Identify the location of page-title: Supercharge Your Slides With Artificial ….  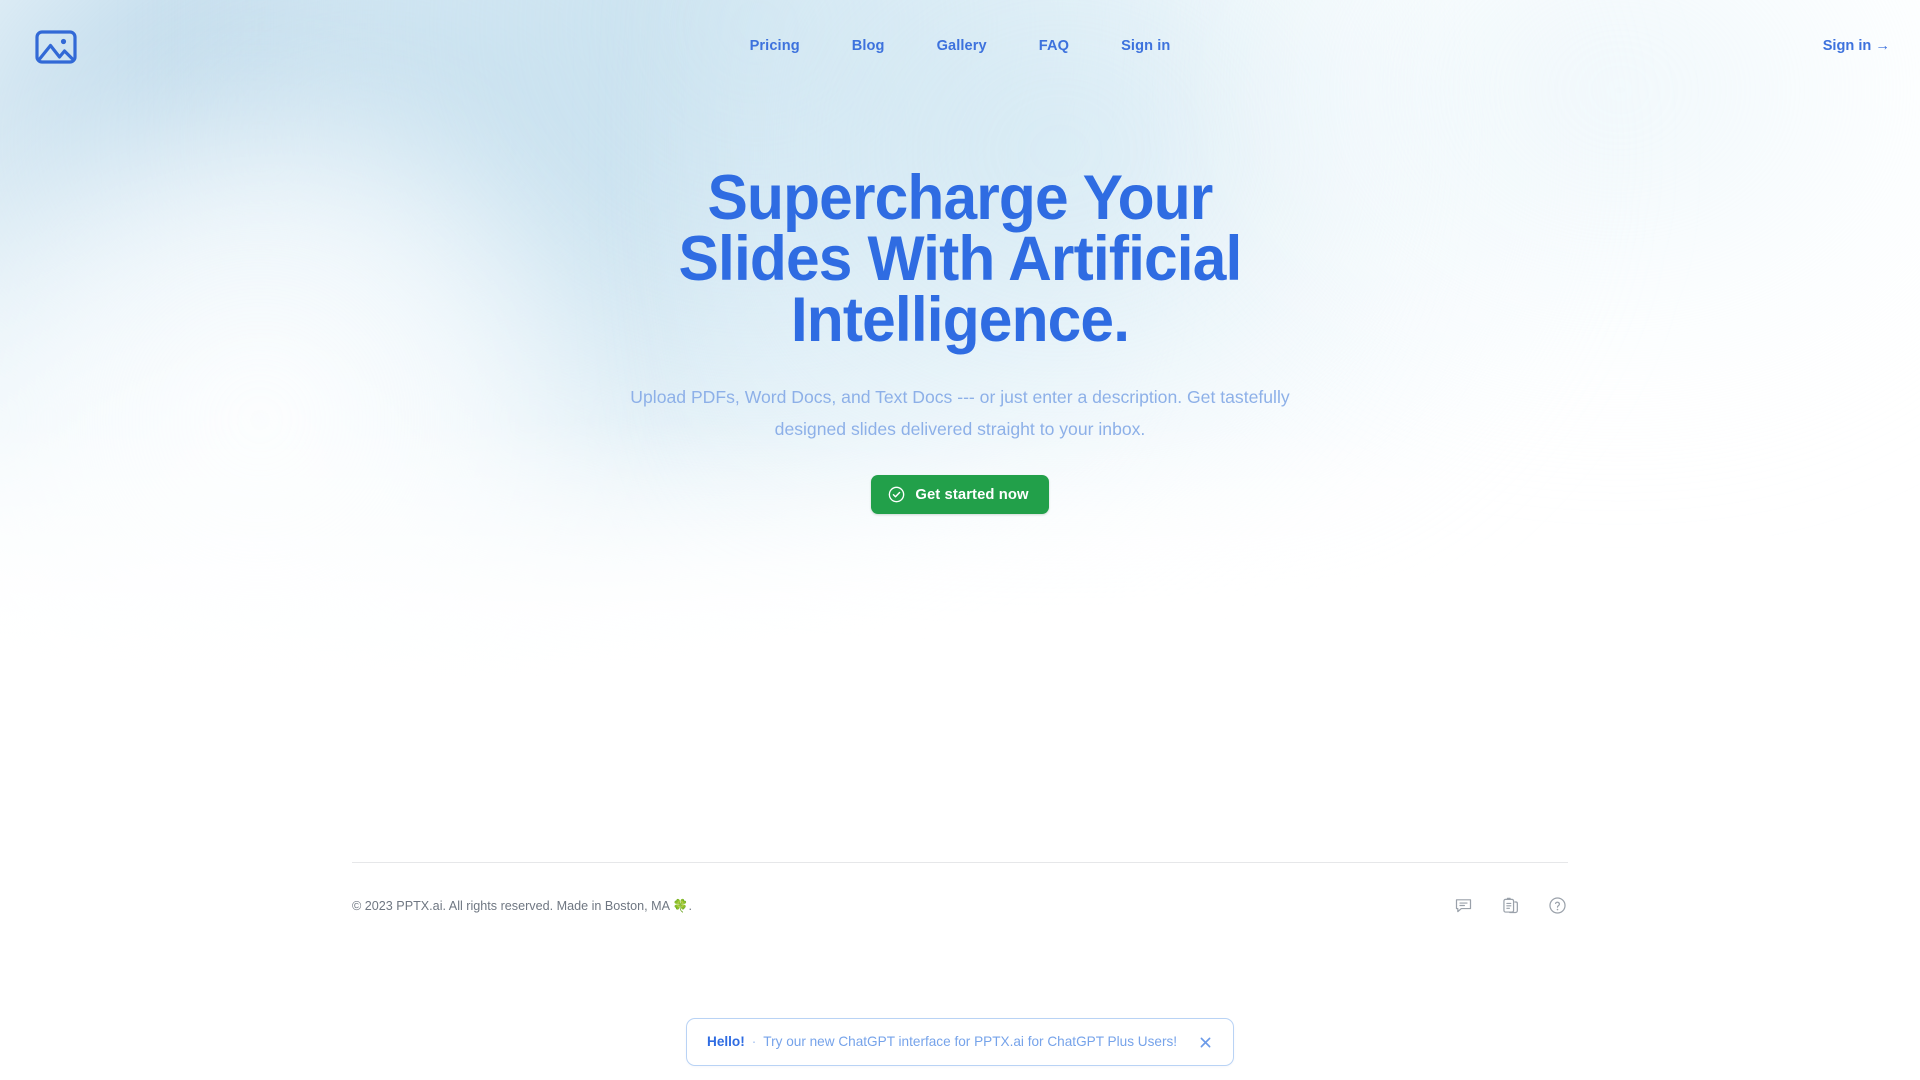
(960, 259).